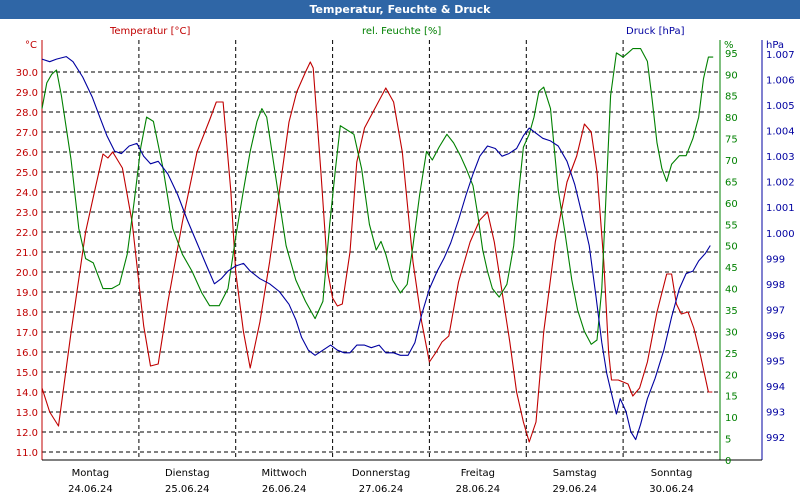 Image resolution: width=800 pixels, height=500 pixels. What do you see at coordinates (731, 290) in the screenshot?
I see `middle-axis-tick-label: 40` at bounding box center [731, 290].